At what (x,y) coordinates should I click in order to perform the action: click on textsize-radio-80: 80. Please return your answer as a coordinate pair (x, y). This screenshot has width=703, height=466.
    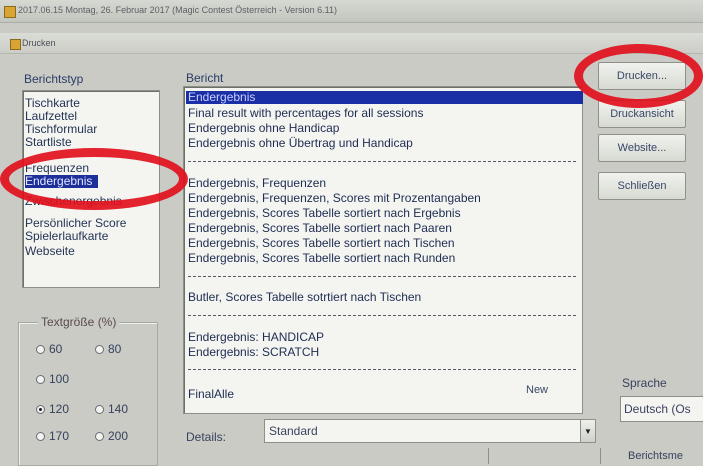
    Looking at the image, I should click on (108, 349).